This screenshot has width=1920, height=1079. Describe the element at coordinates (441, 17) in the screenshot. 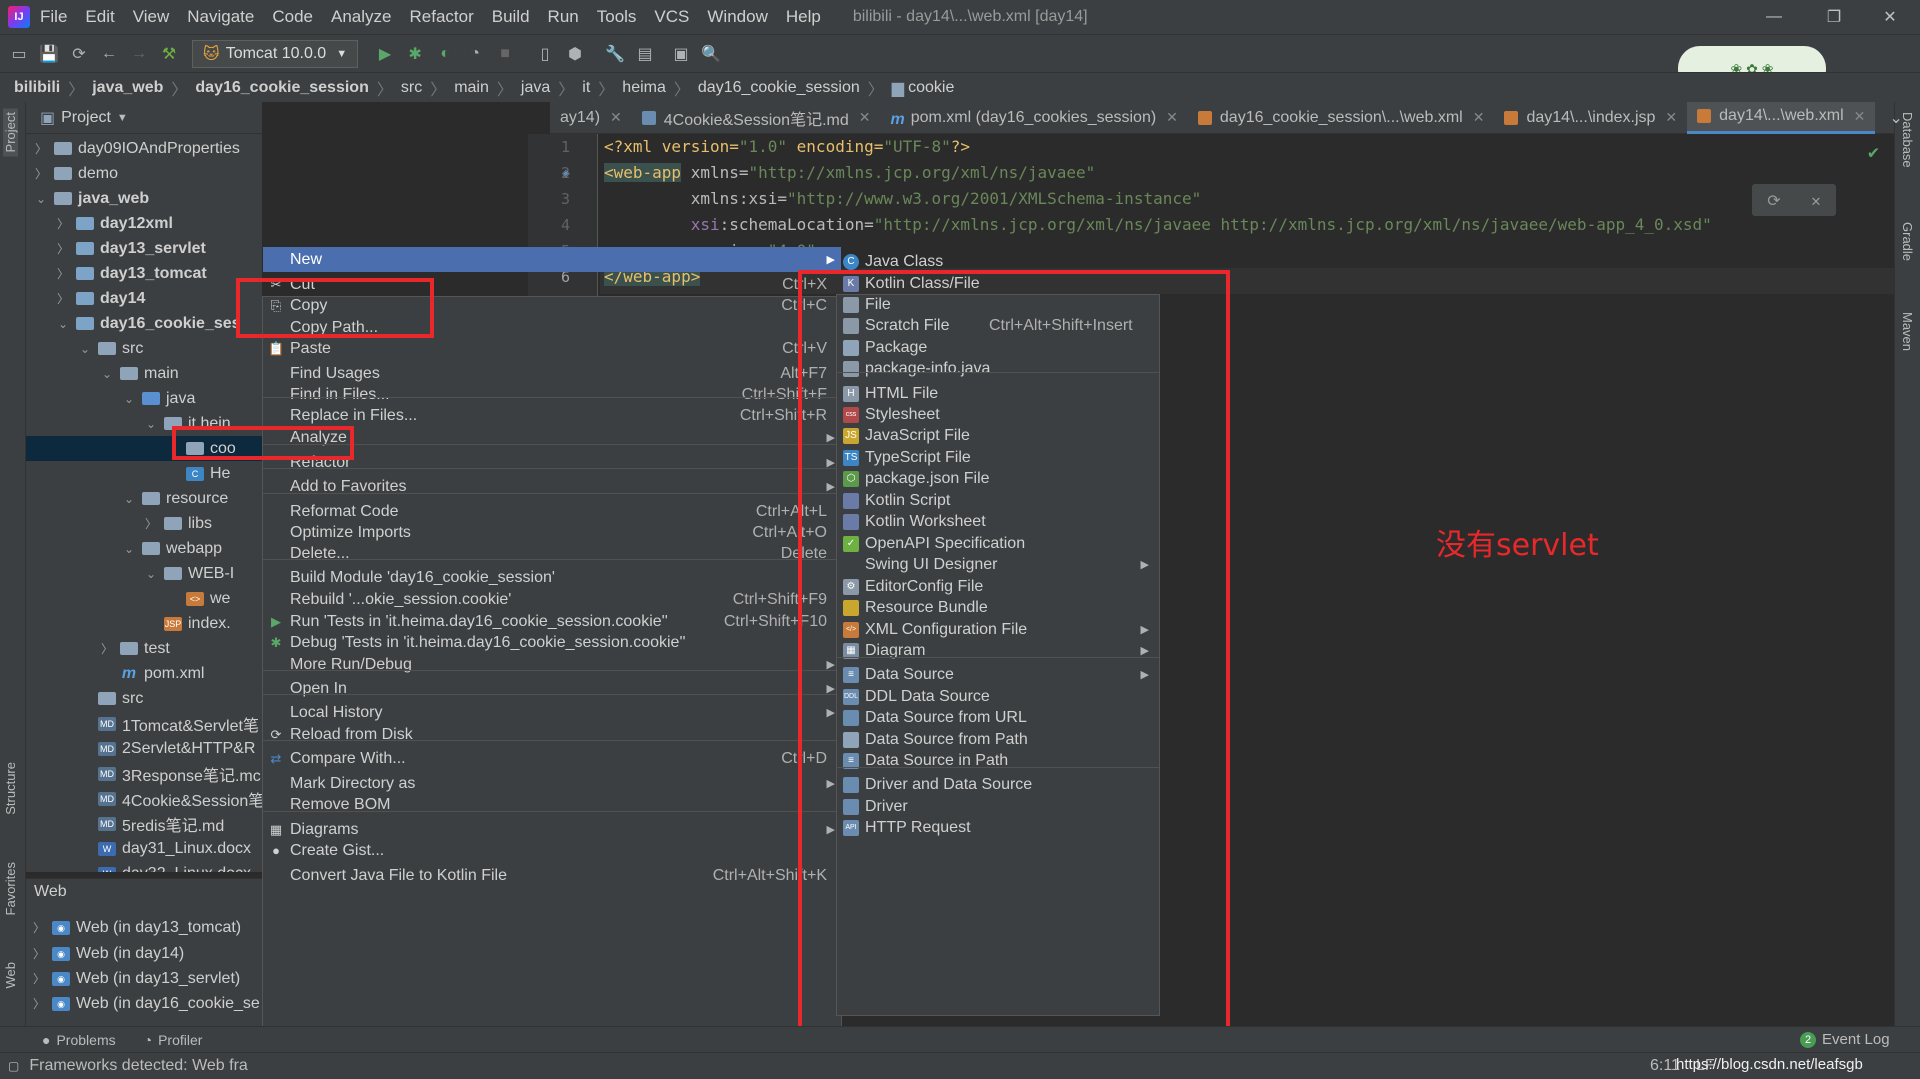

I see `menu-refactor: Refactor` at that location.